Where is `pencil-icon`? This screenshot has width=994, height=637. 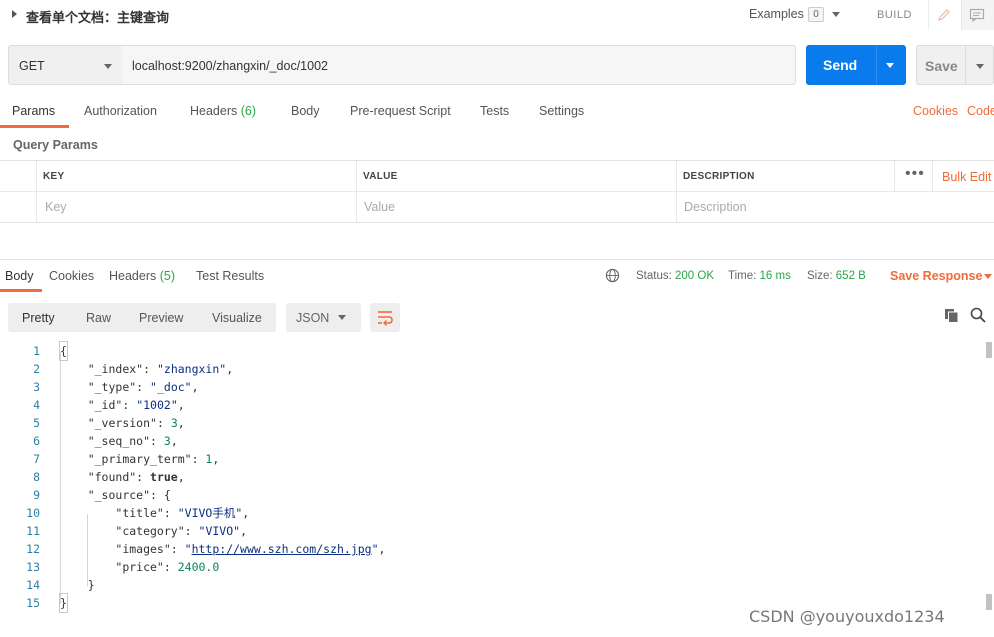 pencil-icon is located at coordinates (944, 15).